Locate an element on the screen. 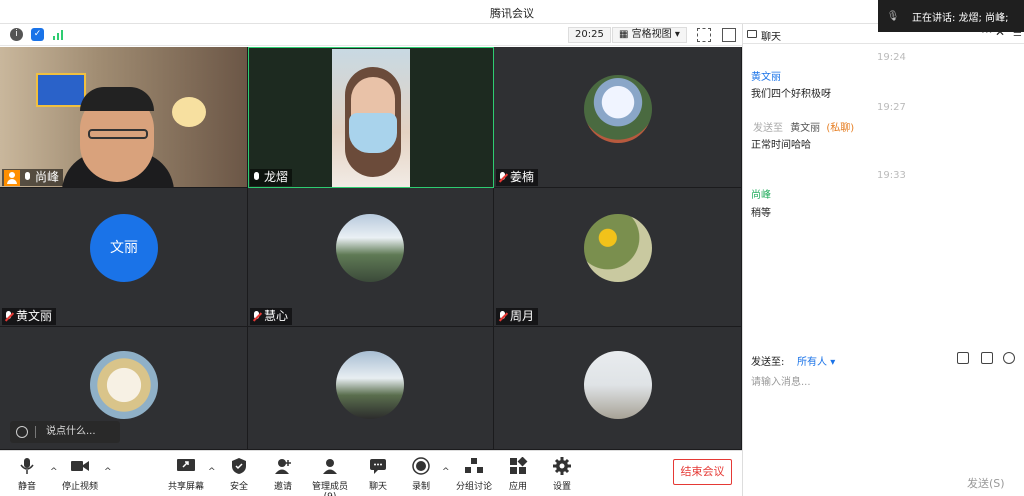  title-bar: 腾讯会议 is located at coordinates (512, 12).